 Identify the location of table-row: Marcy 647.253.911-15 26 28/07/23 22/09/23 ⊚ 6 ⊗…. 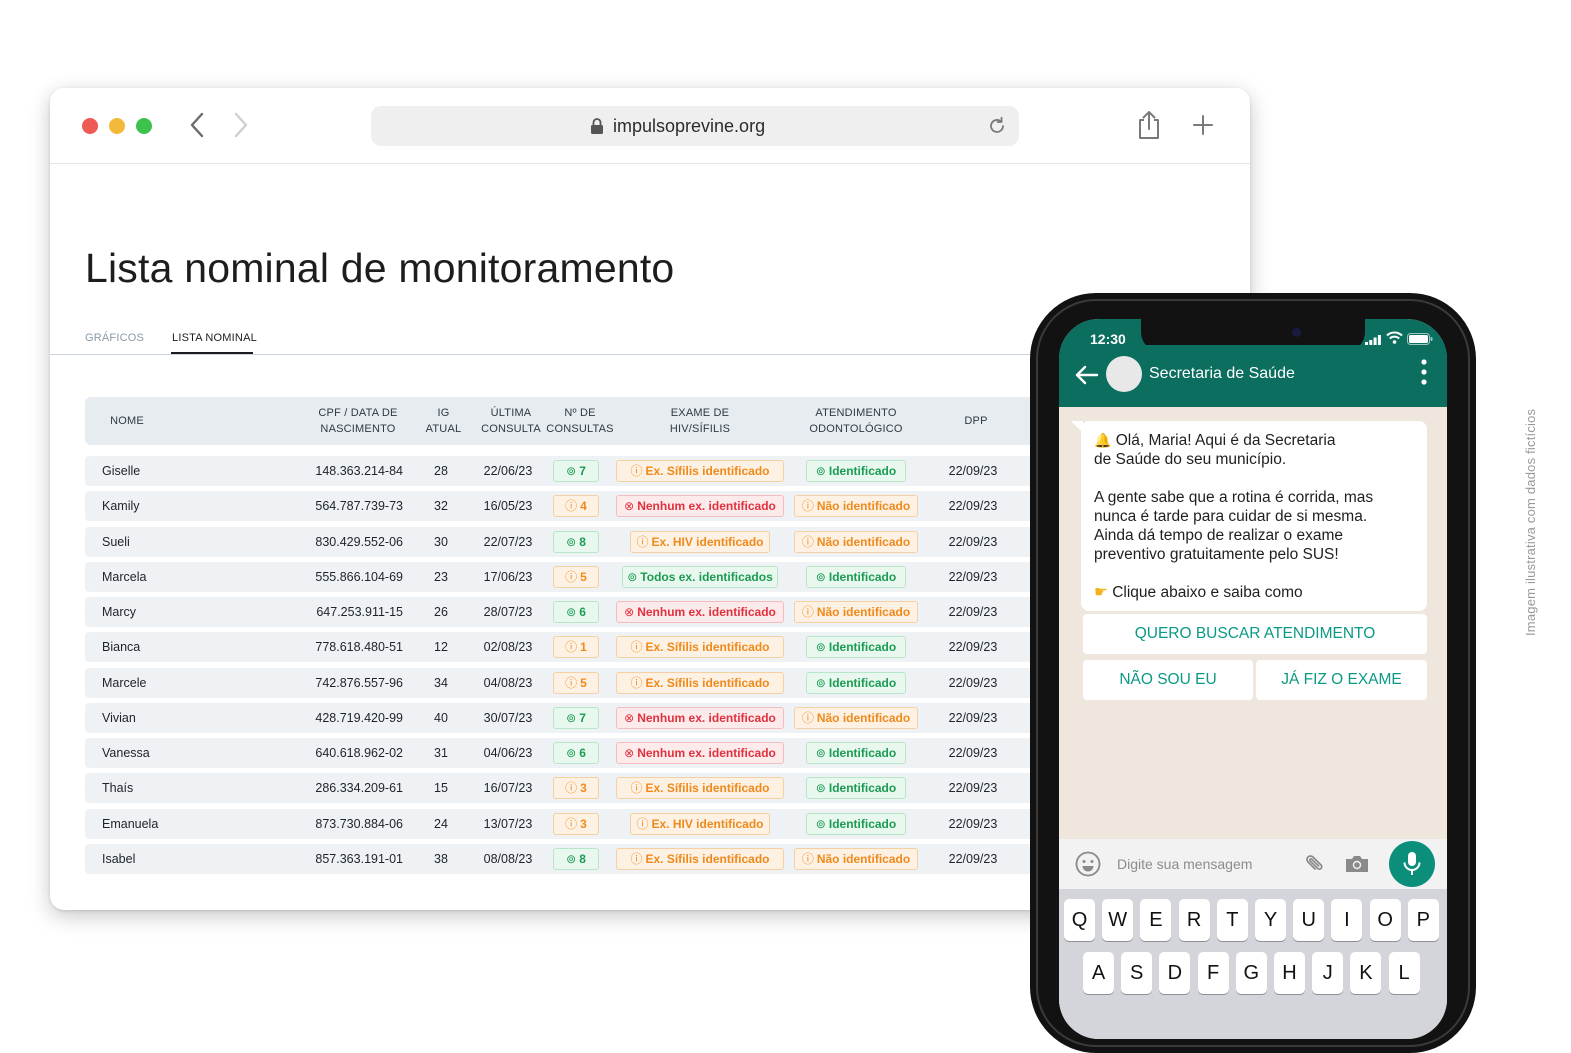
(585, 612).